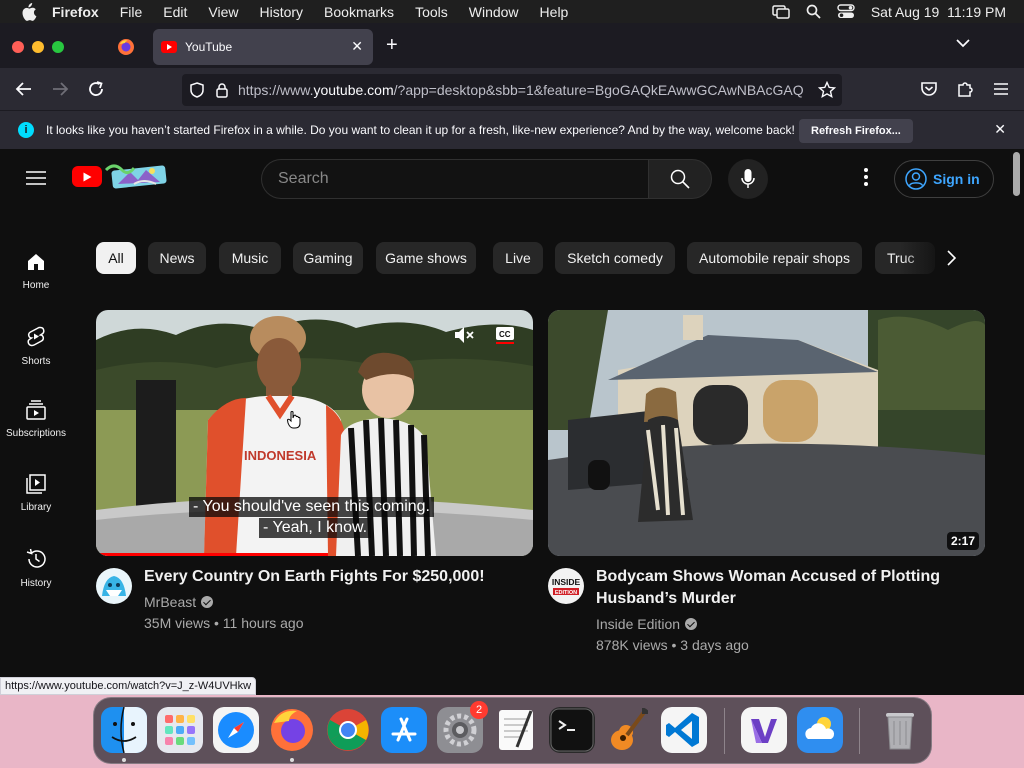 The image size is (1024, 768). I want to click on menu-edit: Edit, so click(175, 12).